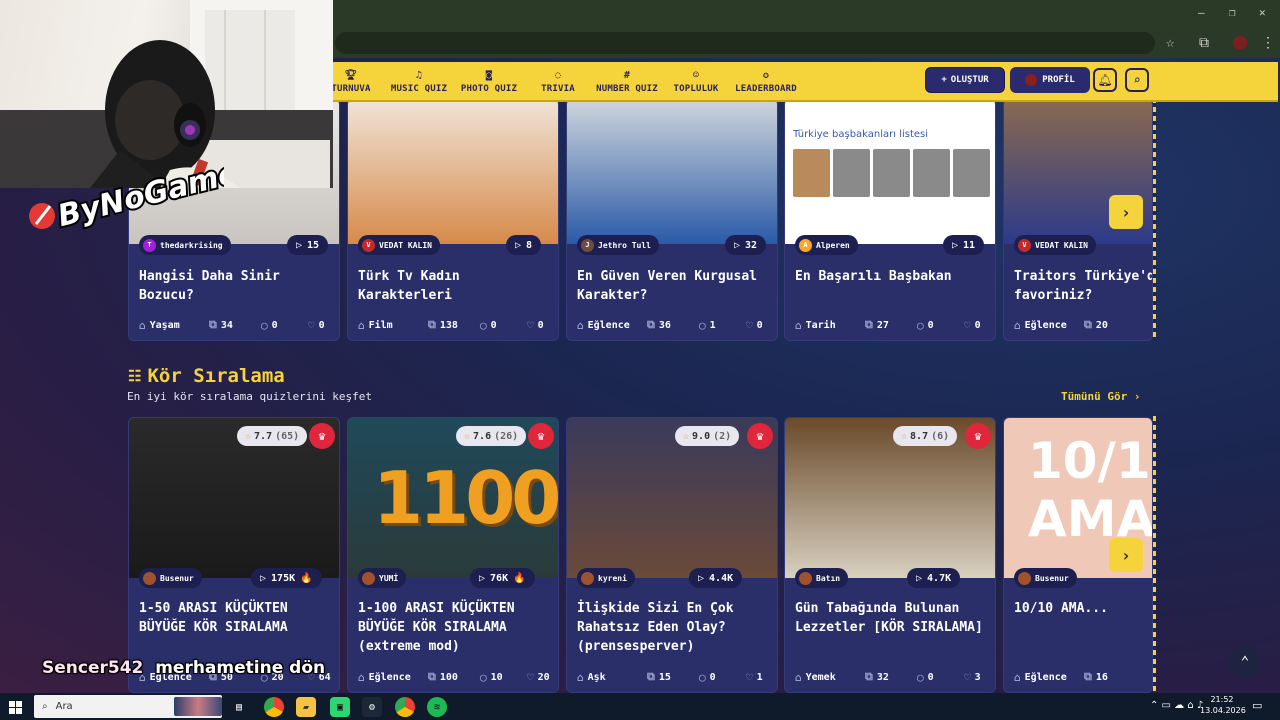 This screenshot has width=1280, height=720. Describe the element at coordinates (306, 707) in the screenshot. I see `file-explorer-icon: ▰` at that location.